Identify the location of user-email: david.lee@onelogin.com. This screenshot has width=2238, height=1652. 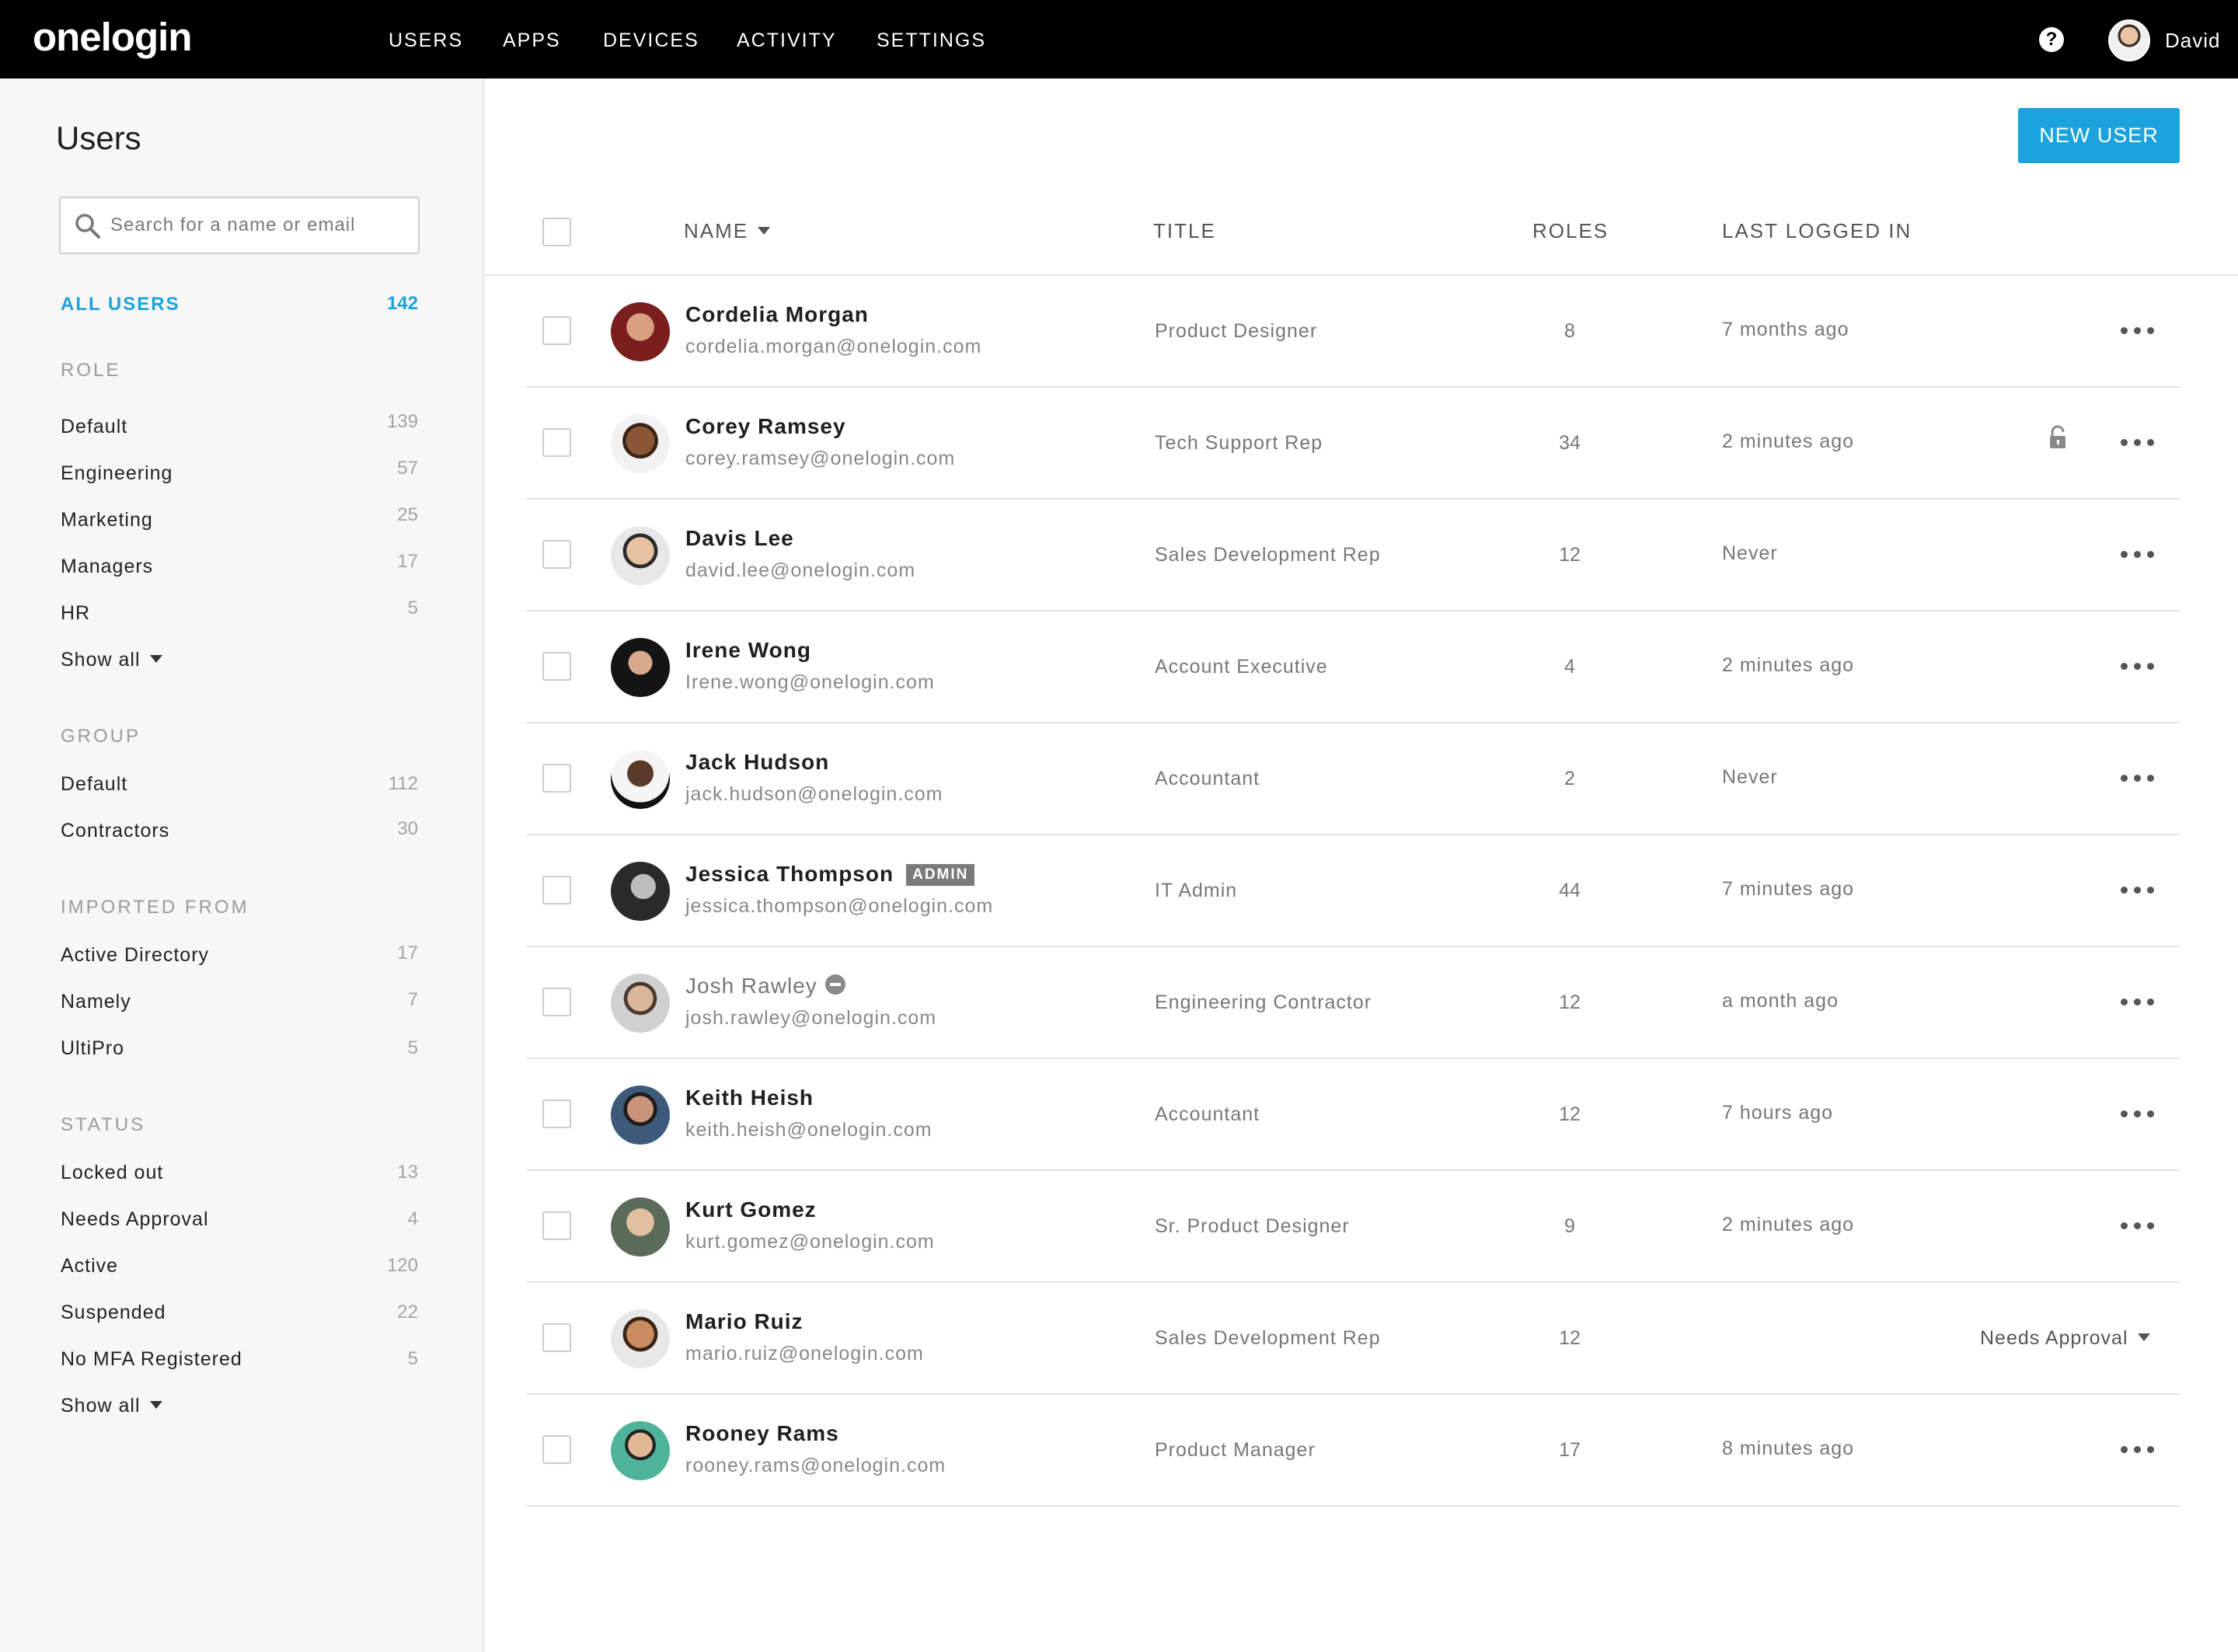
(800, 570).